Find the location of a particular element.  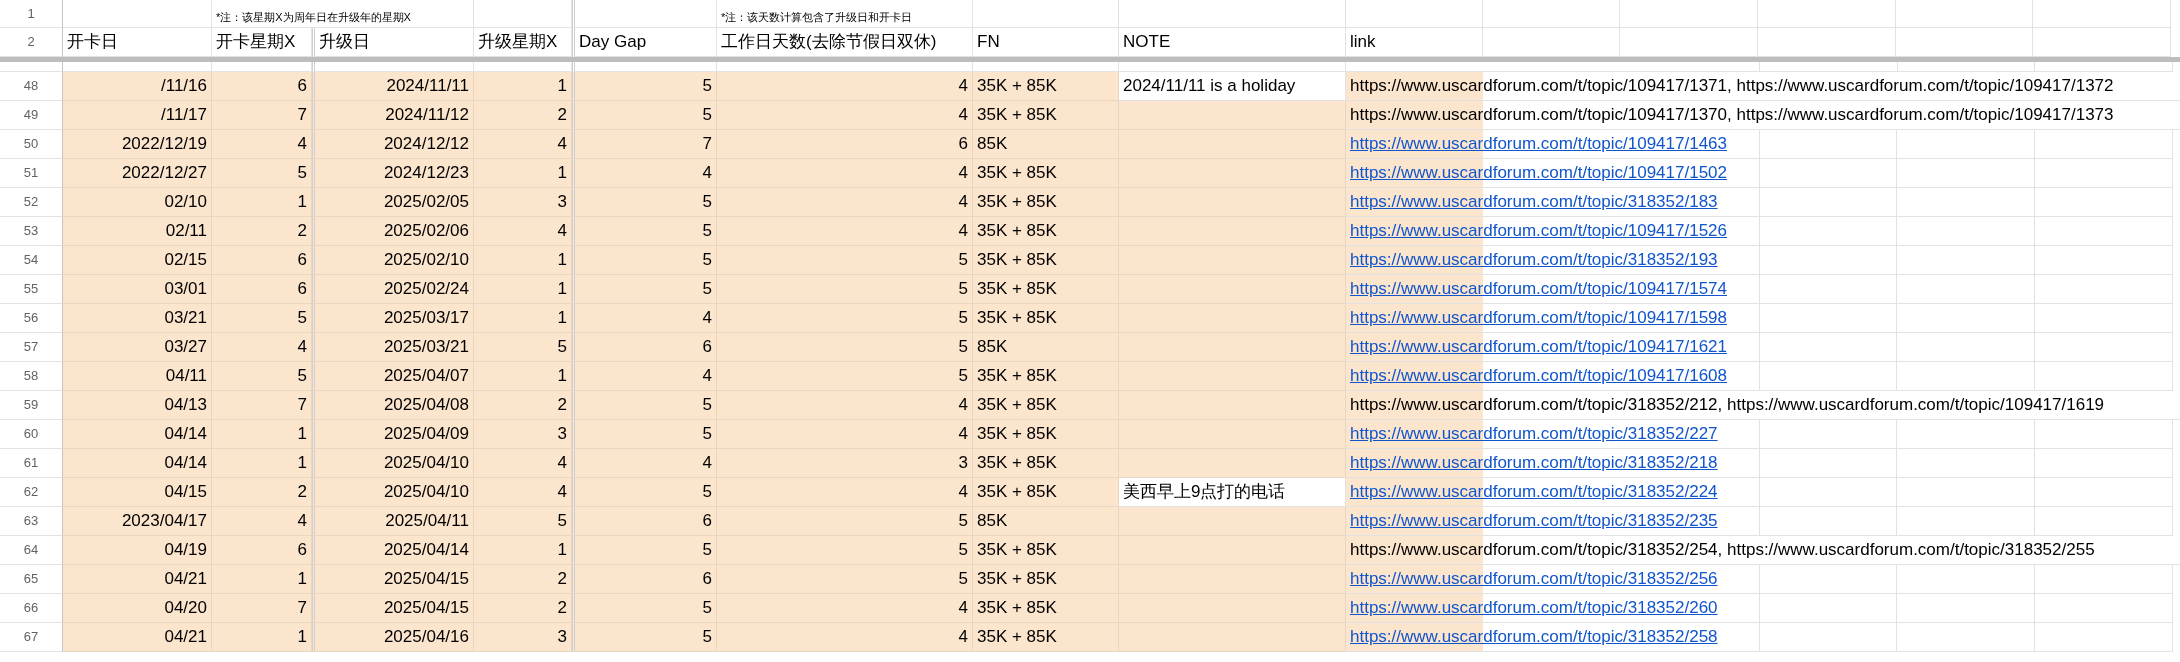

table-cell: 2023/04/17 is located at coordinates (137, 521).